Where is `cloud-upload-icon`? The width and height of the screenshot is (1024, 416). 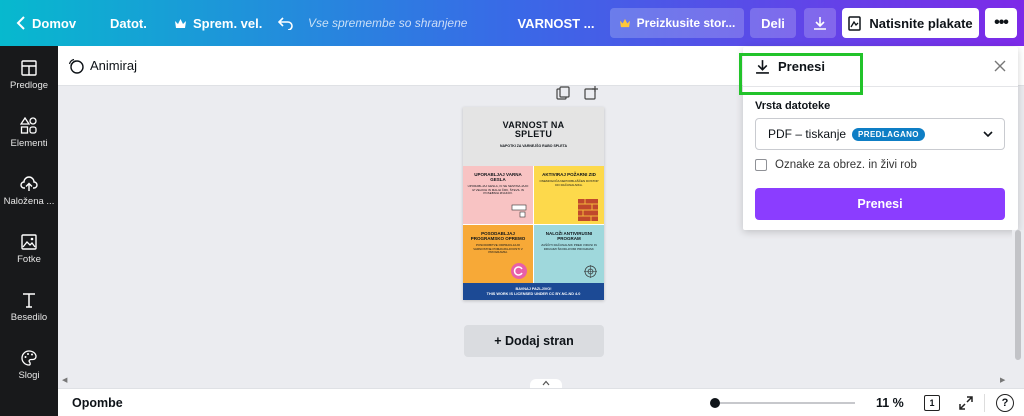
cloud-upload-icon is located at coordinates (29, 183).